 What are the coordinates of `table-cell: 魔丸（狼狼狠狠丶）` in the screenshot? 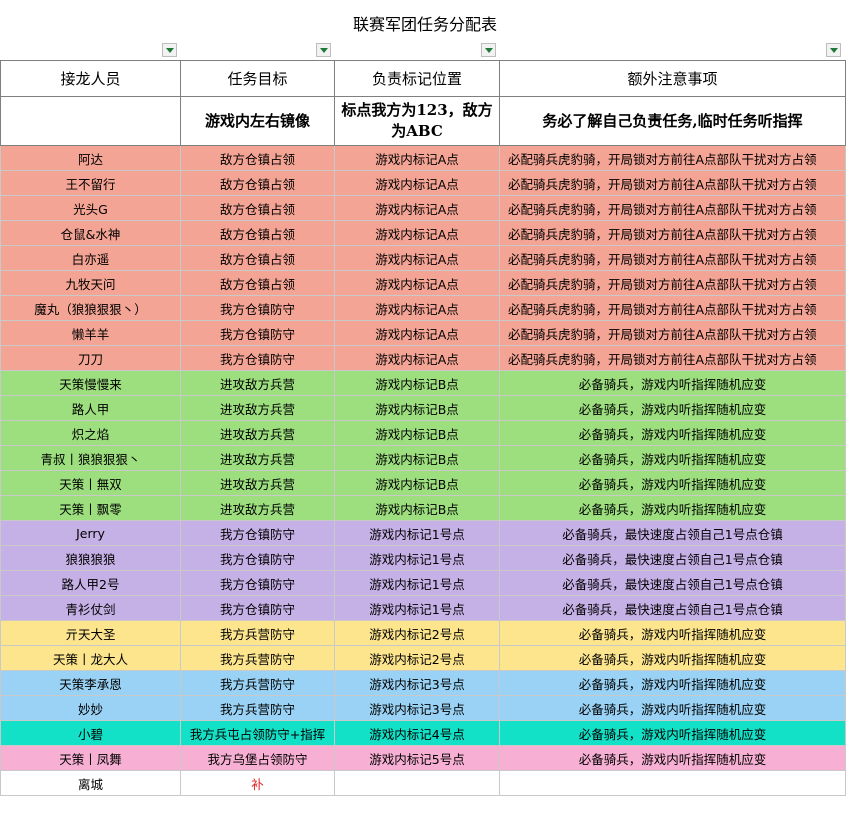 It's located at (90, 308).